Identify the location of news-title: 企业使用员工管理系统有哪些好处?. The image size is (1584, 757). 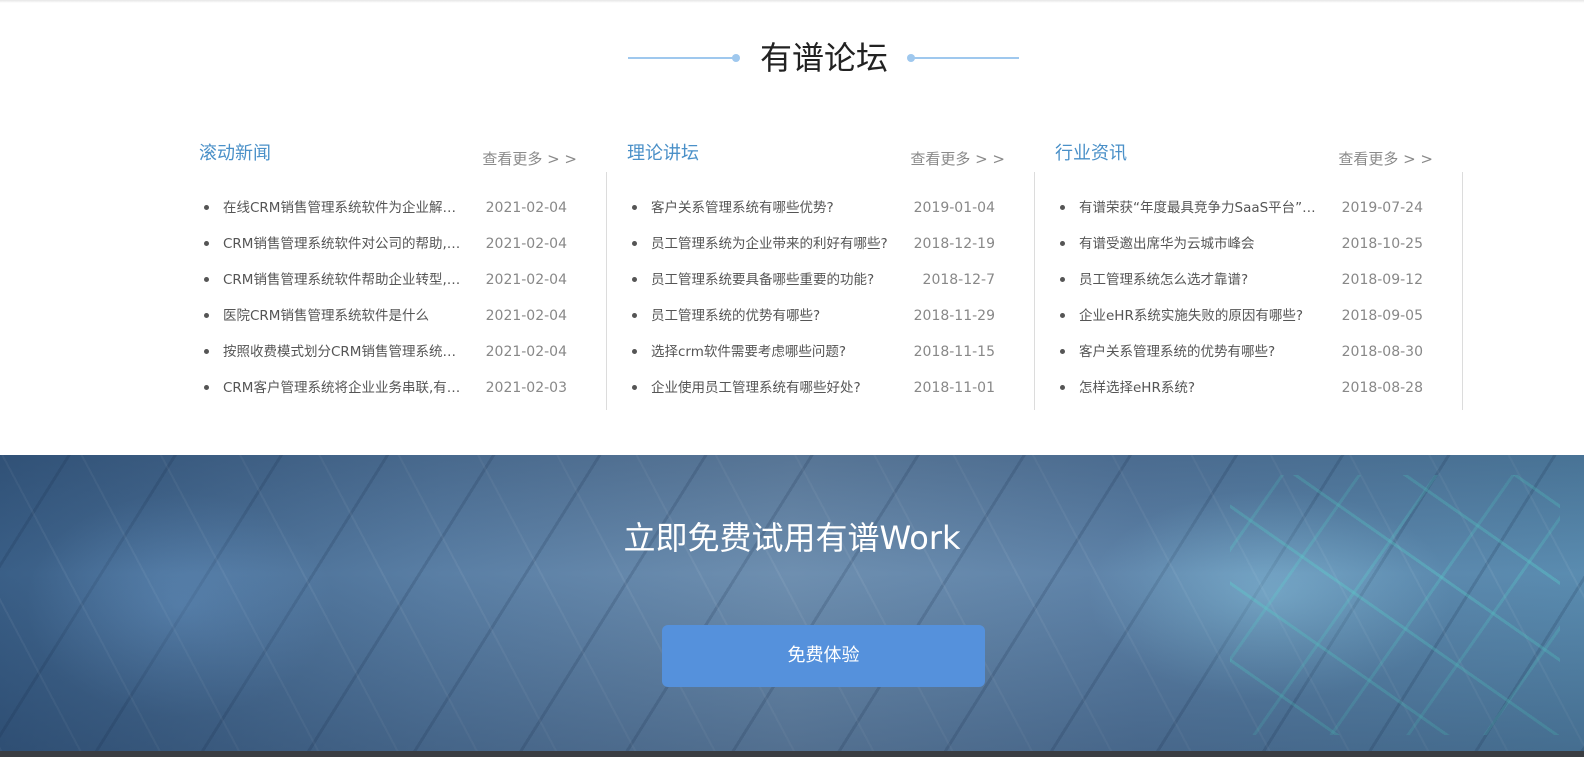
(774, 388).